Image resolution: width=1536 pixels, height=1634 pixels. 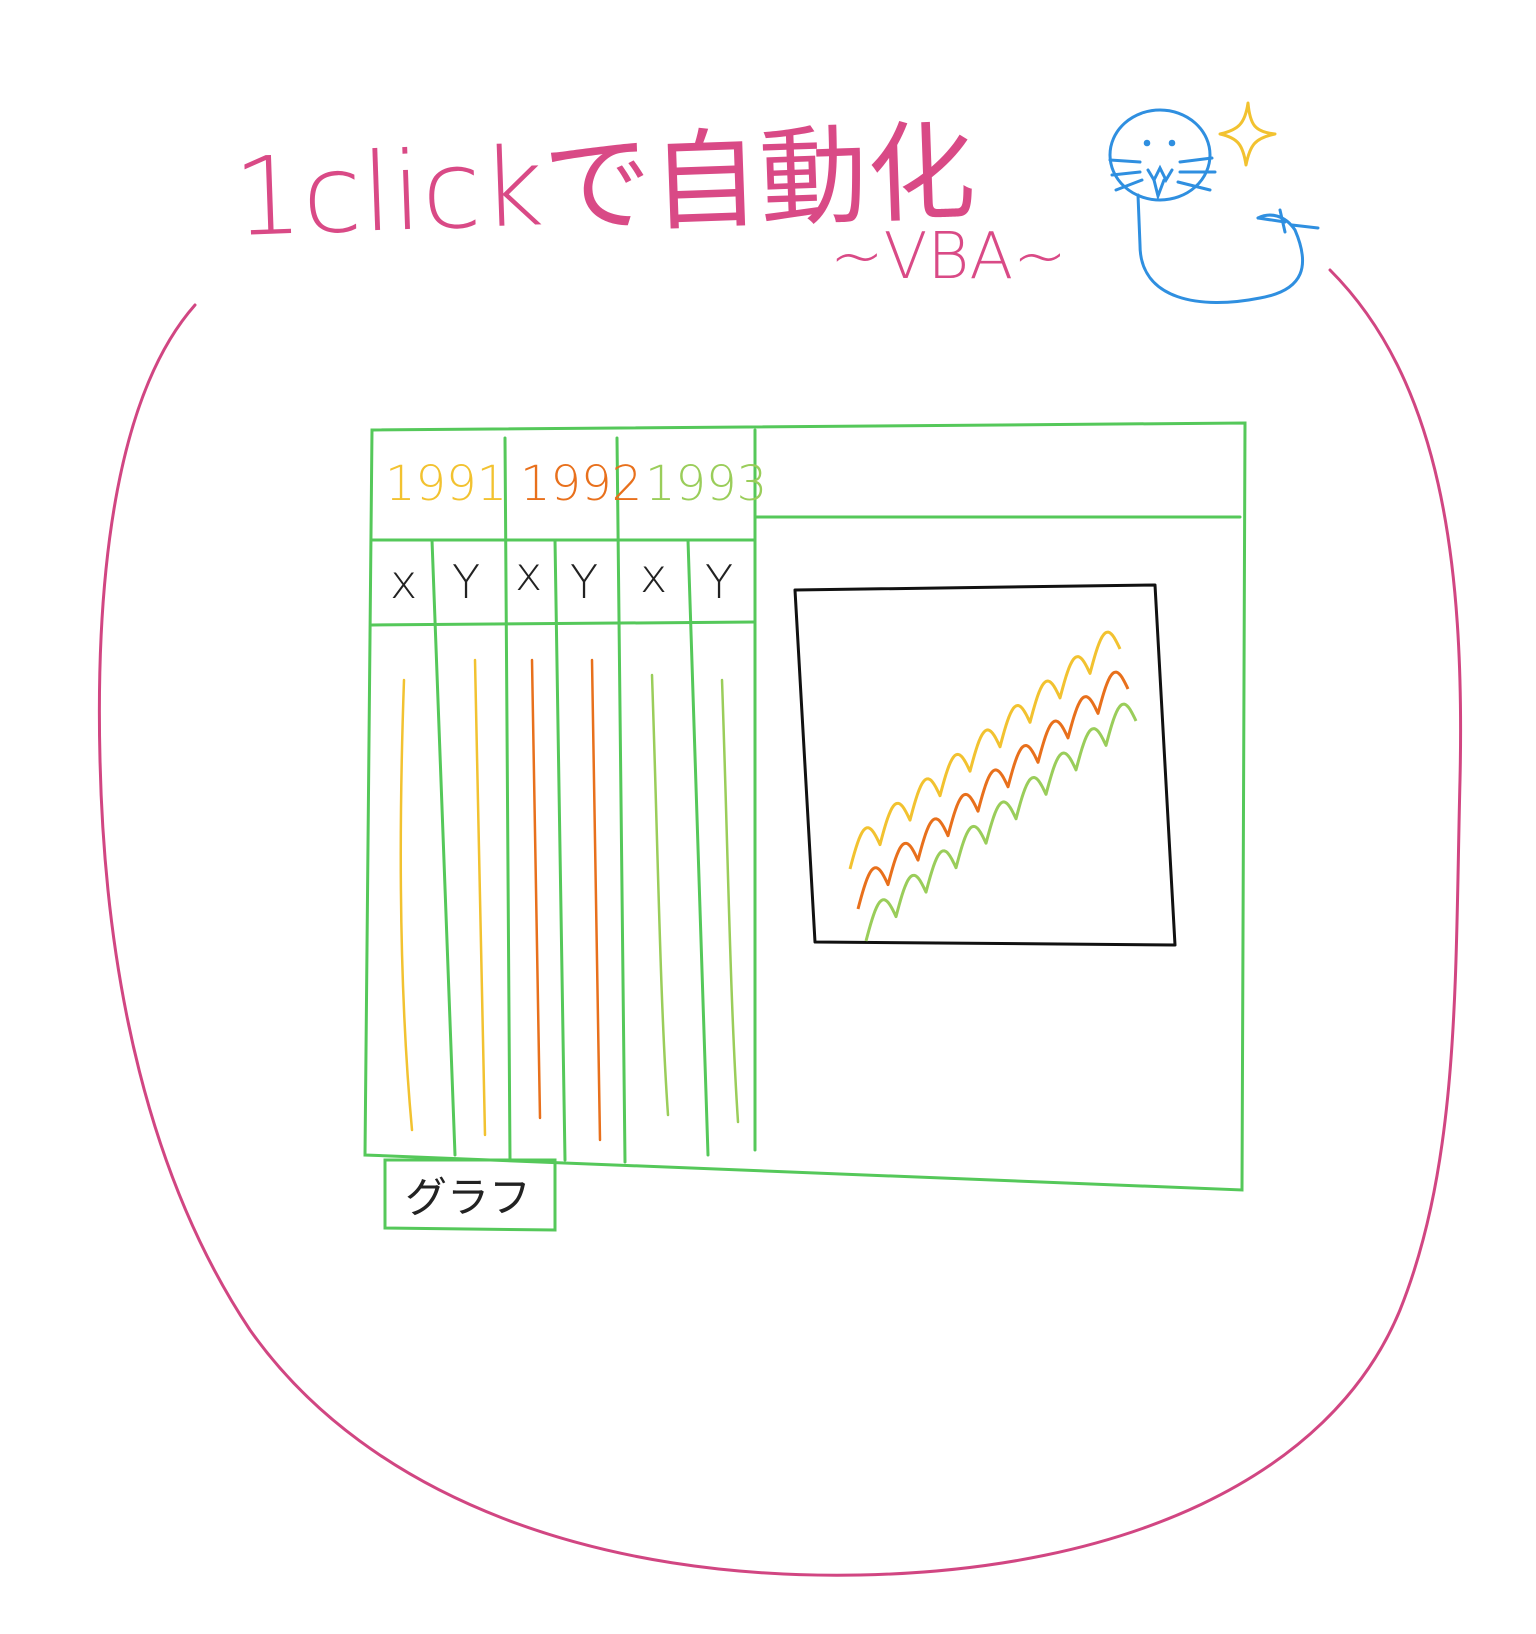 What do you see at coordinates (446, 484) in the screenshot?
I see `year-header-1991: 1991` at bounding box center [446, 484].